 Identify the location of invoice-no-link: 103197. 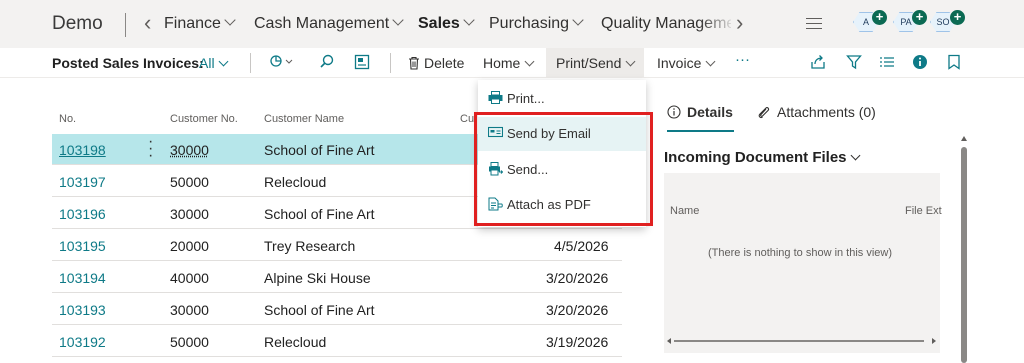
(82, 182).